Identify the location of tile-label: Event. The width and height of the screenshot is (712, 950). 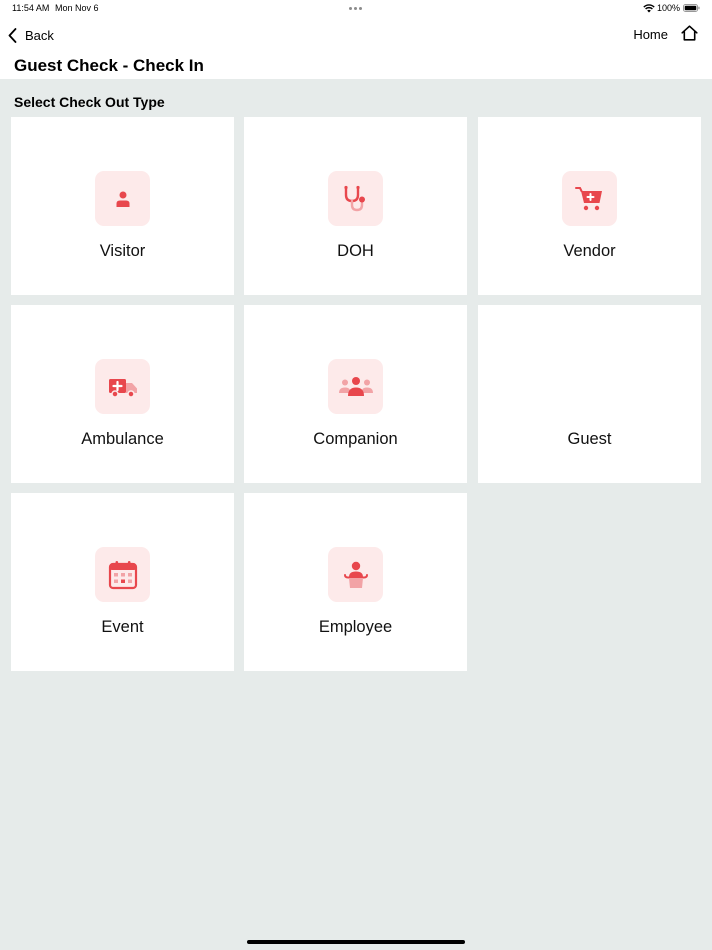
(122, 627).